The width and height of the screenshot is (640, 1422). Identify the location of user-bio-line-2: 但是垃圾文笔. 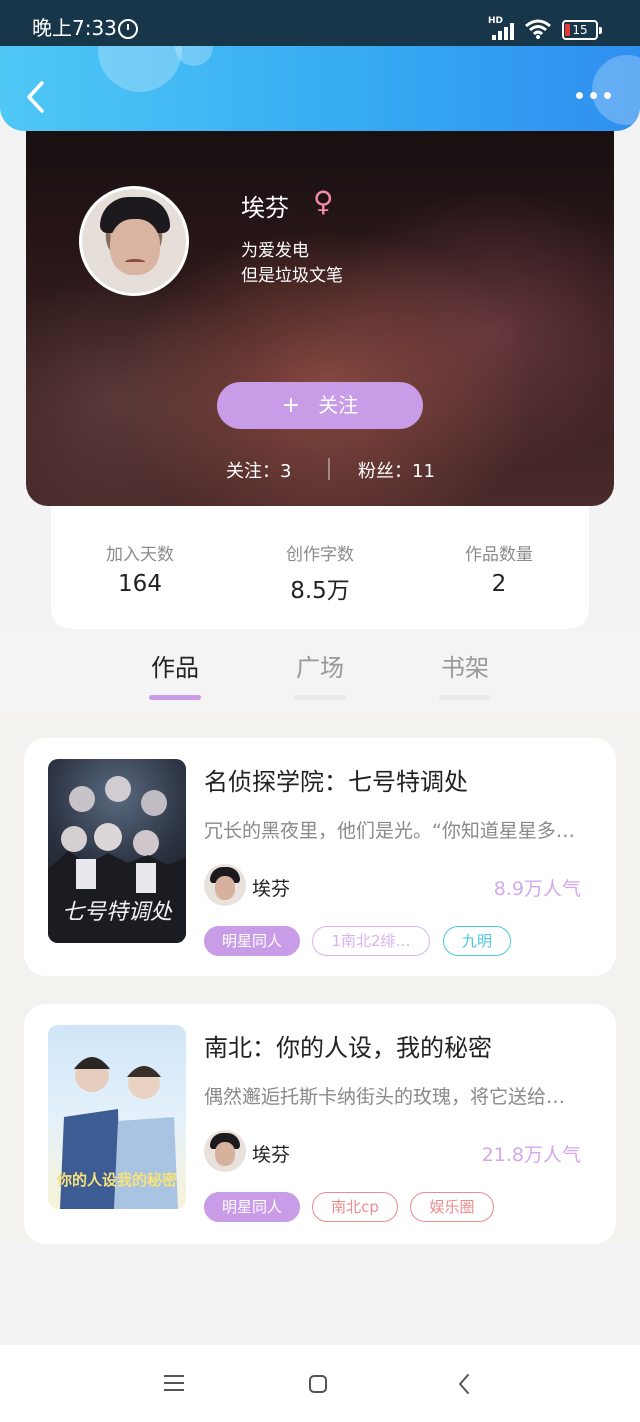
(292, 276).